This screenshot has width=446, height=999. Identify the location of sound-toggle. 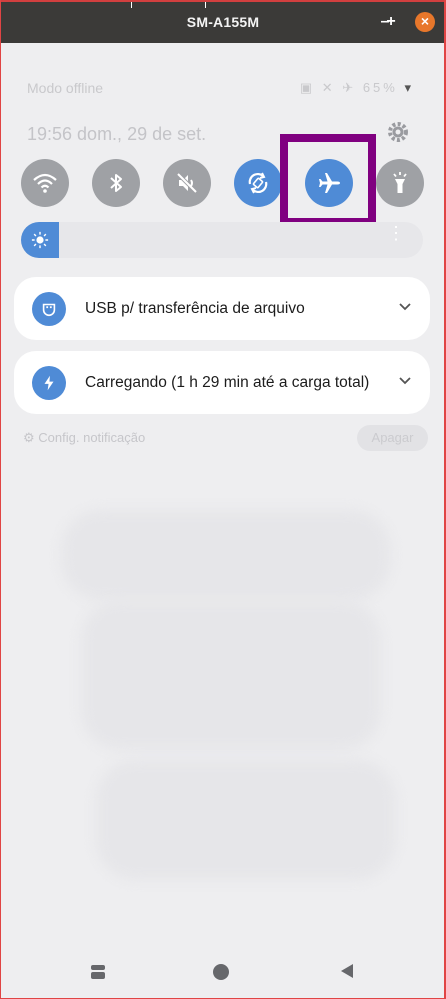
(187, 183).